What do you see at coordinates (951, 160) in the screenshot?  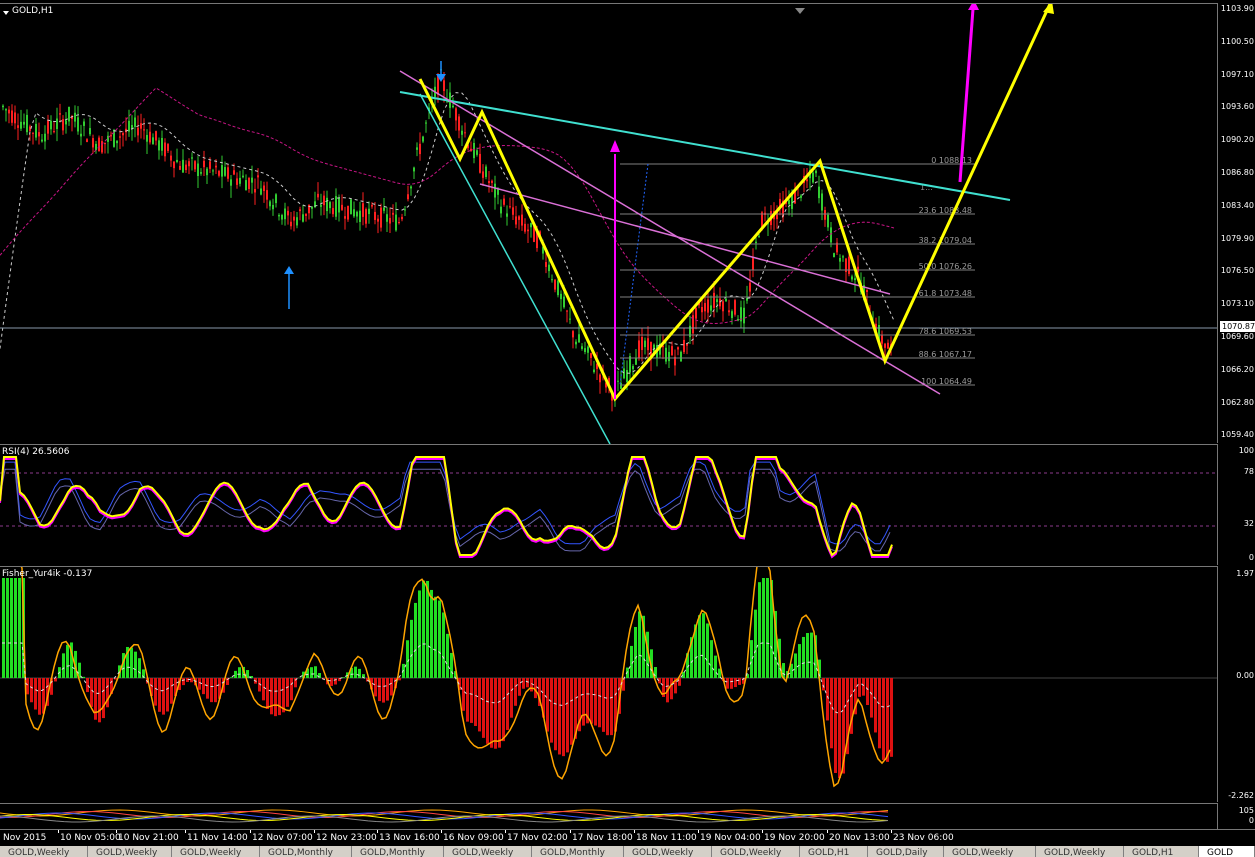 I see `fib-level-label: 0 1088.13` at bounding box center [951, 160].